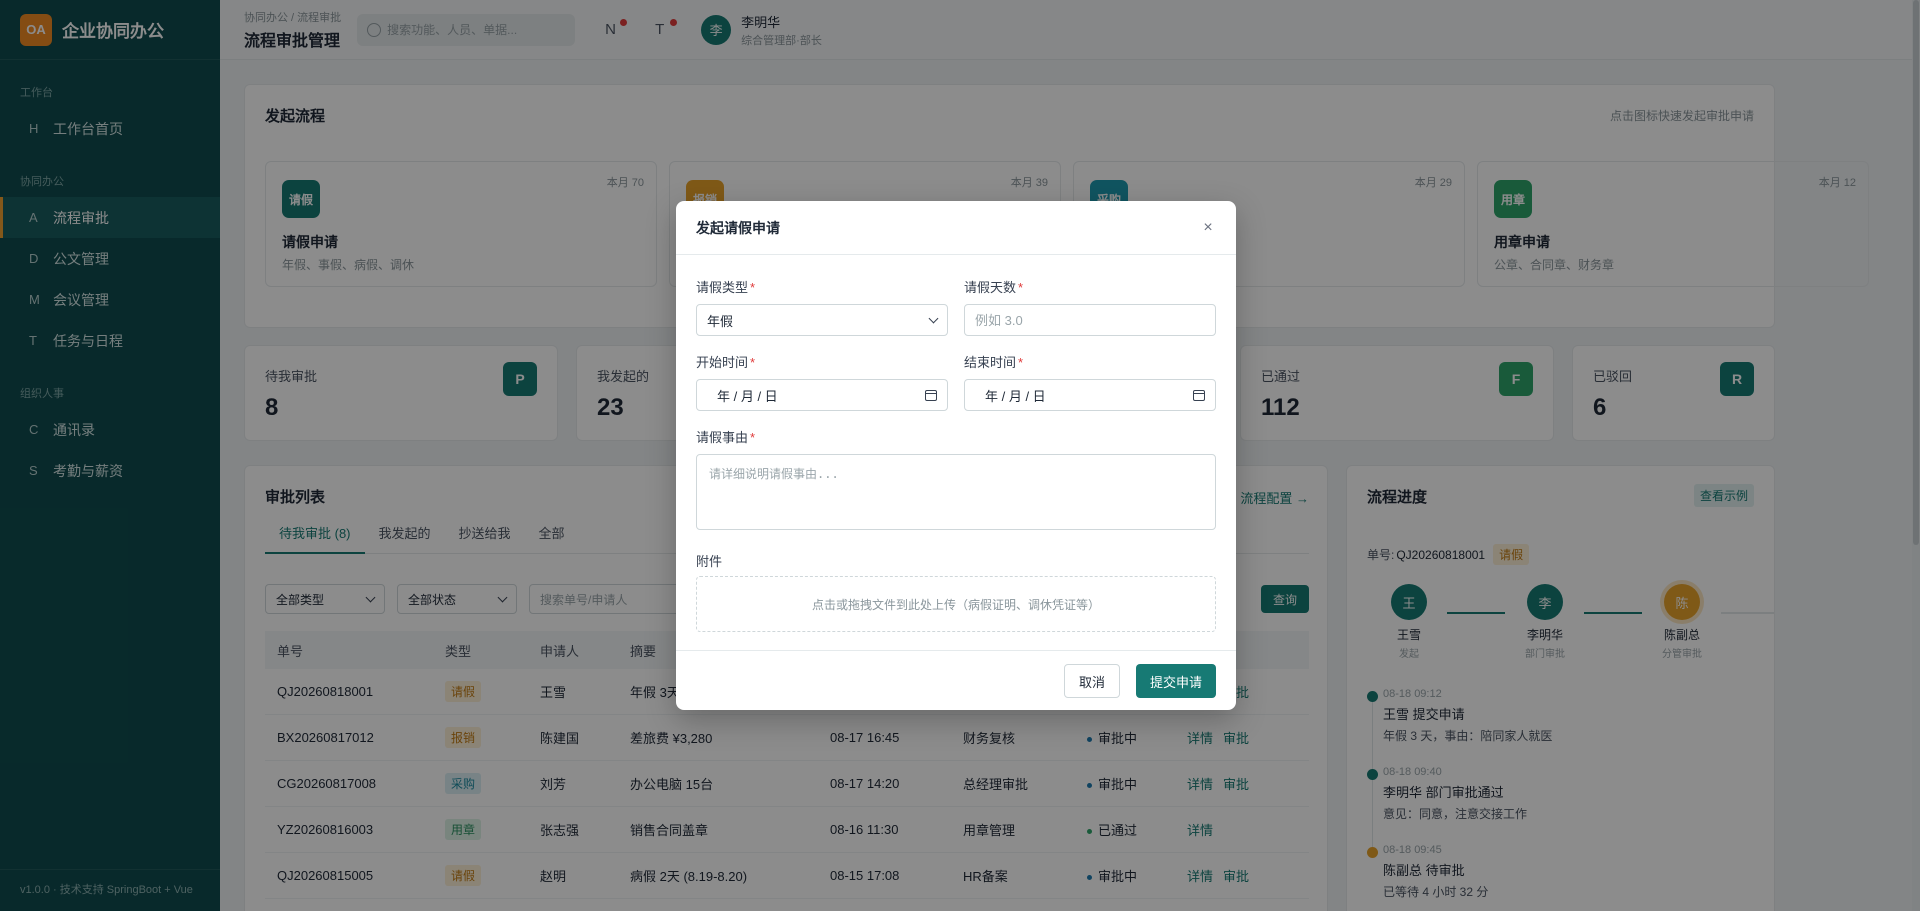  I want to click on reason-box, so click(956, 492).